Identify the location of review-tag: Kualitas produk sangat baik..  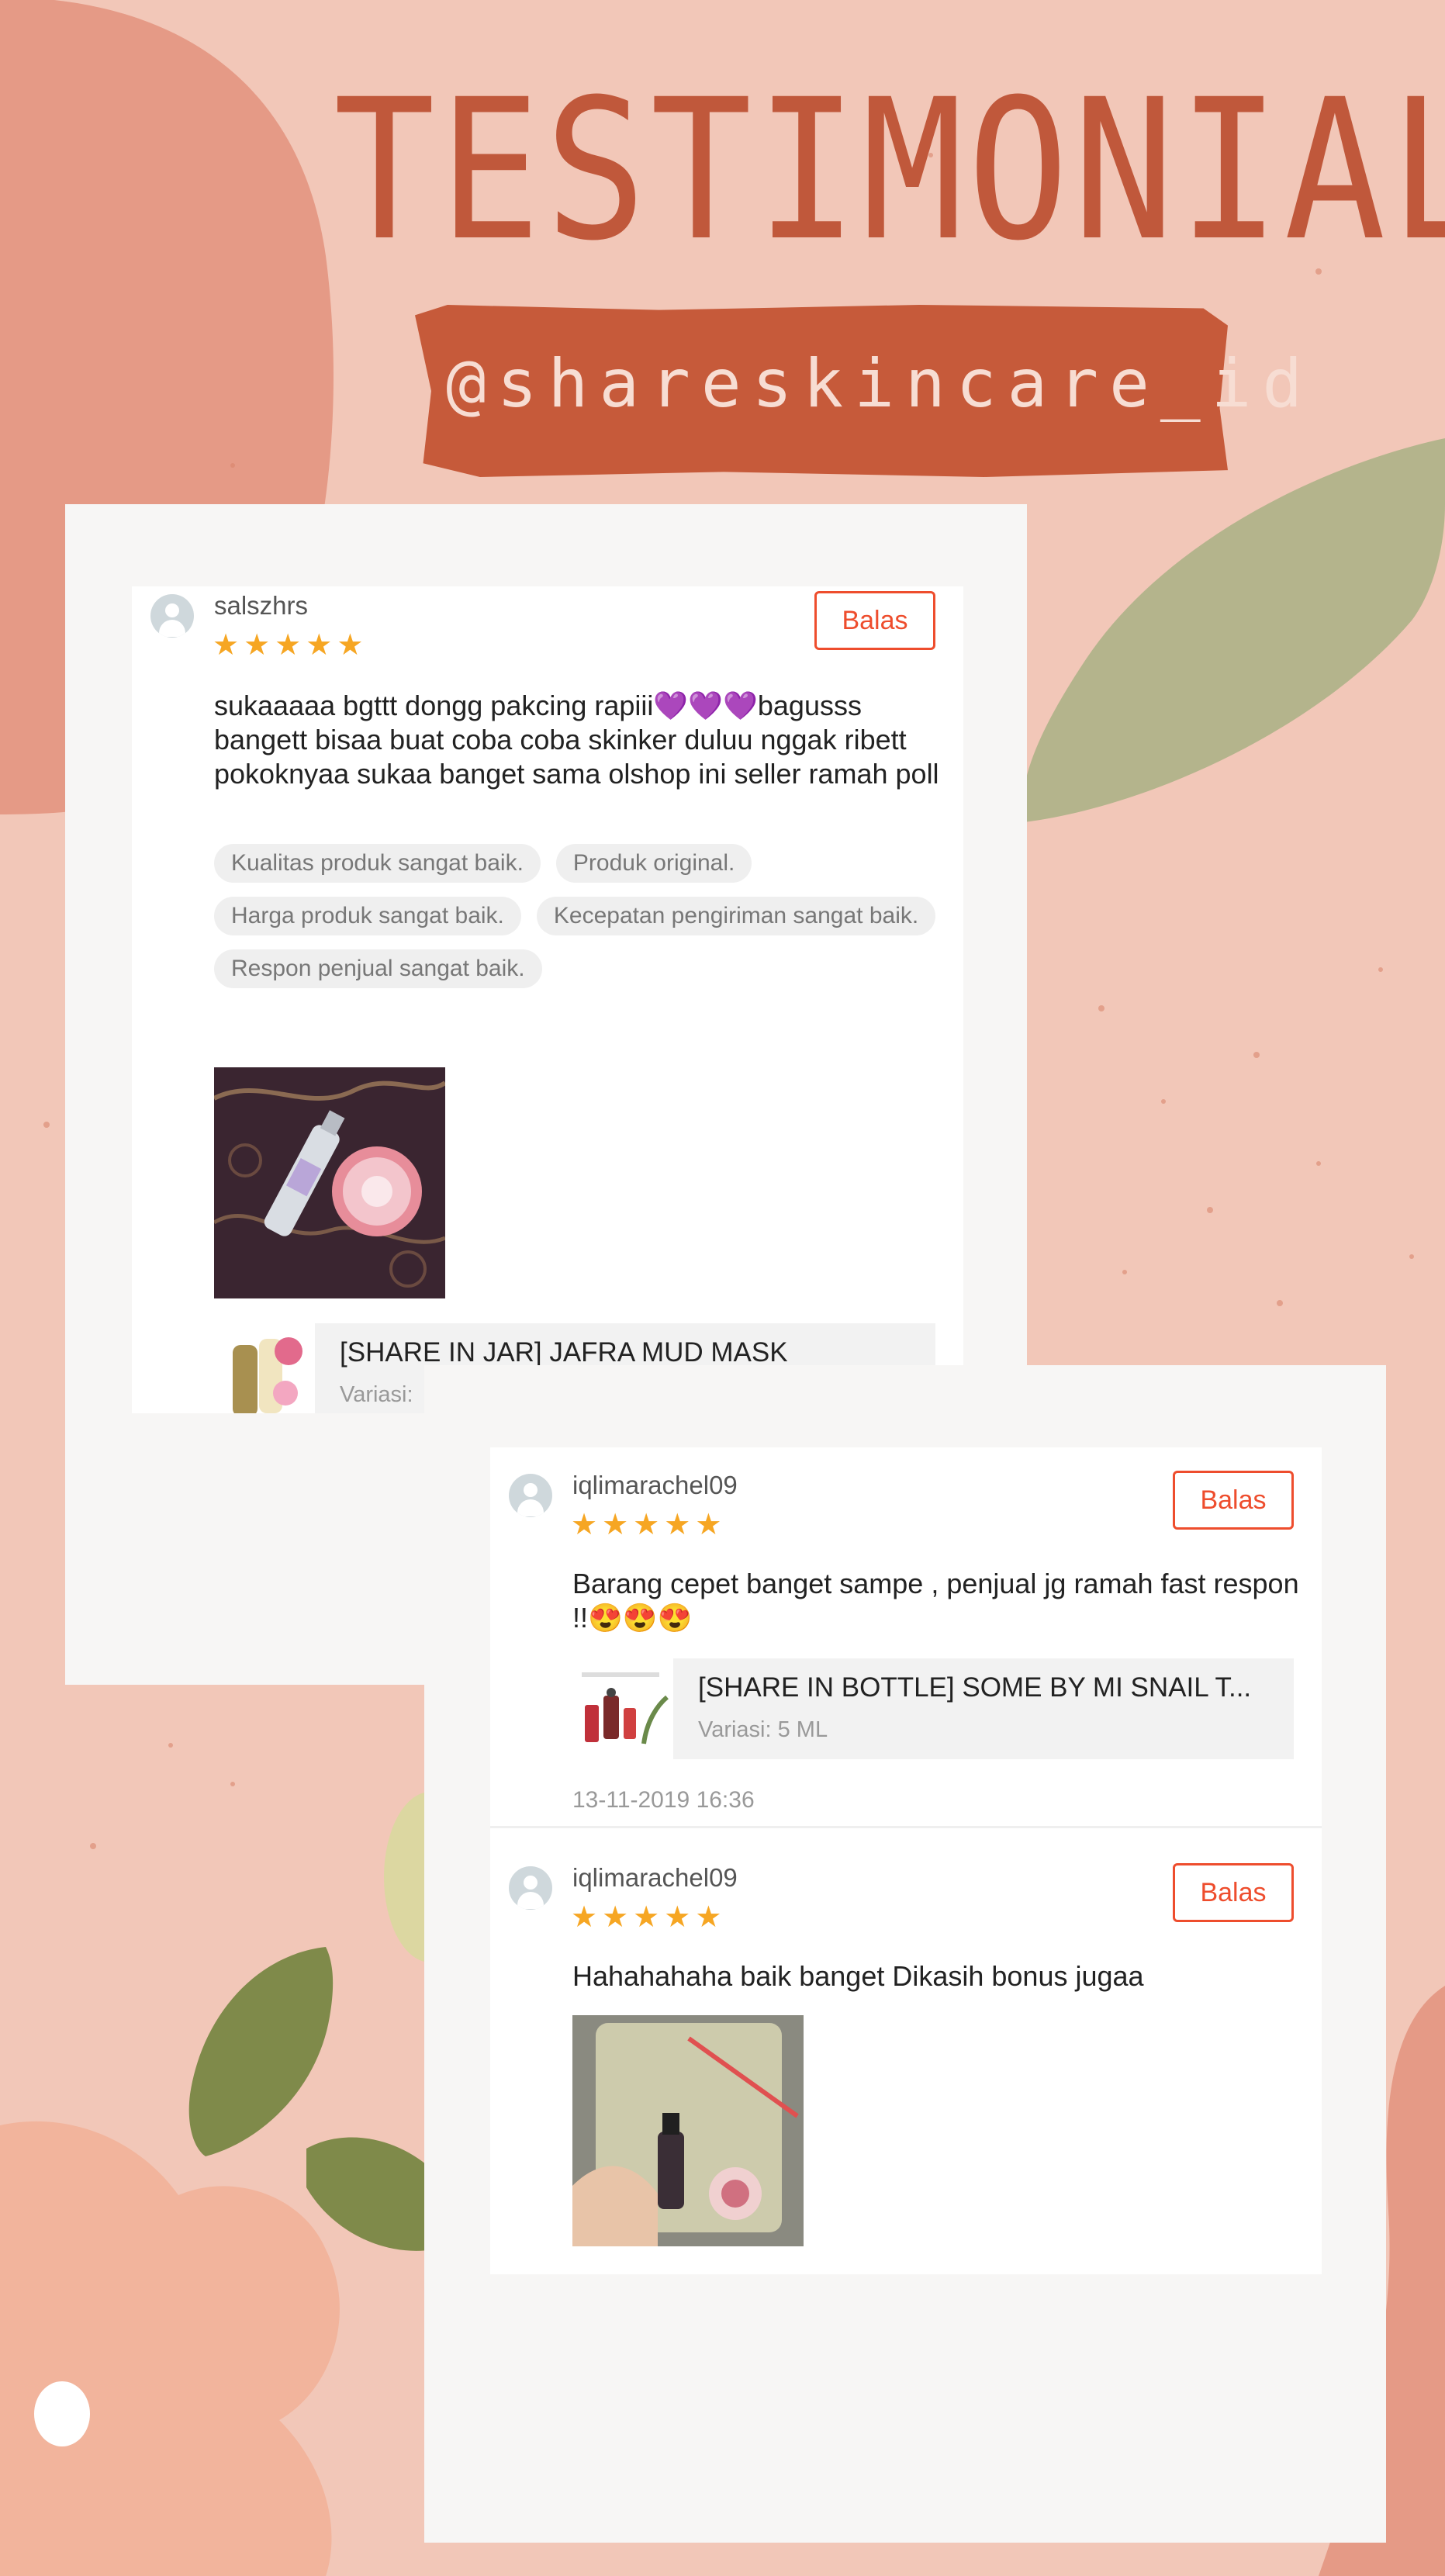
(377, 863).